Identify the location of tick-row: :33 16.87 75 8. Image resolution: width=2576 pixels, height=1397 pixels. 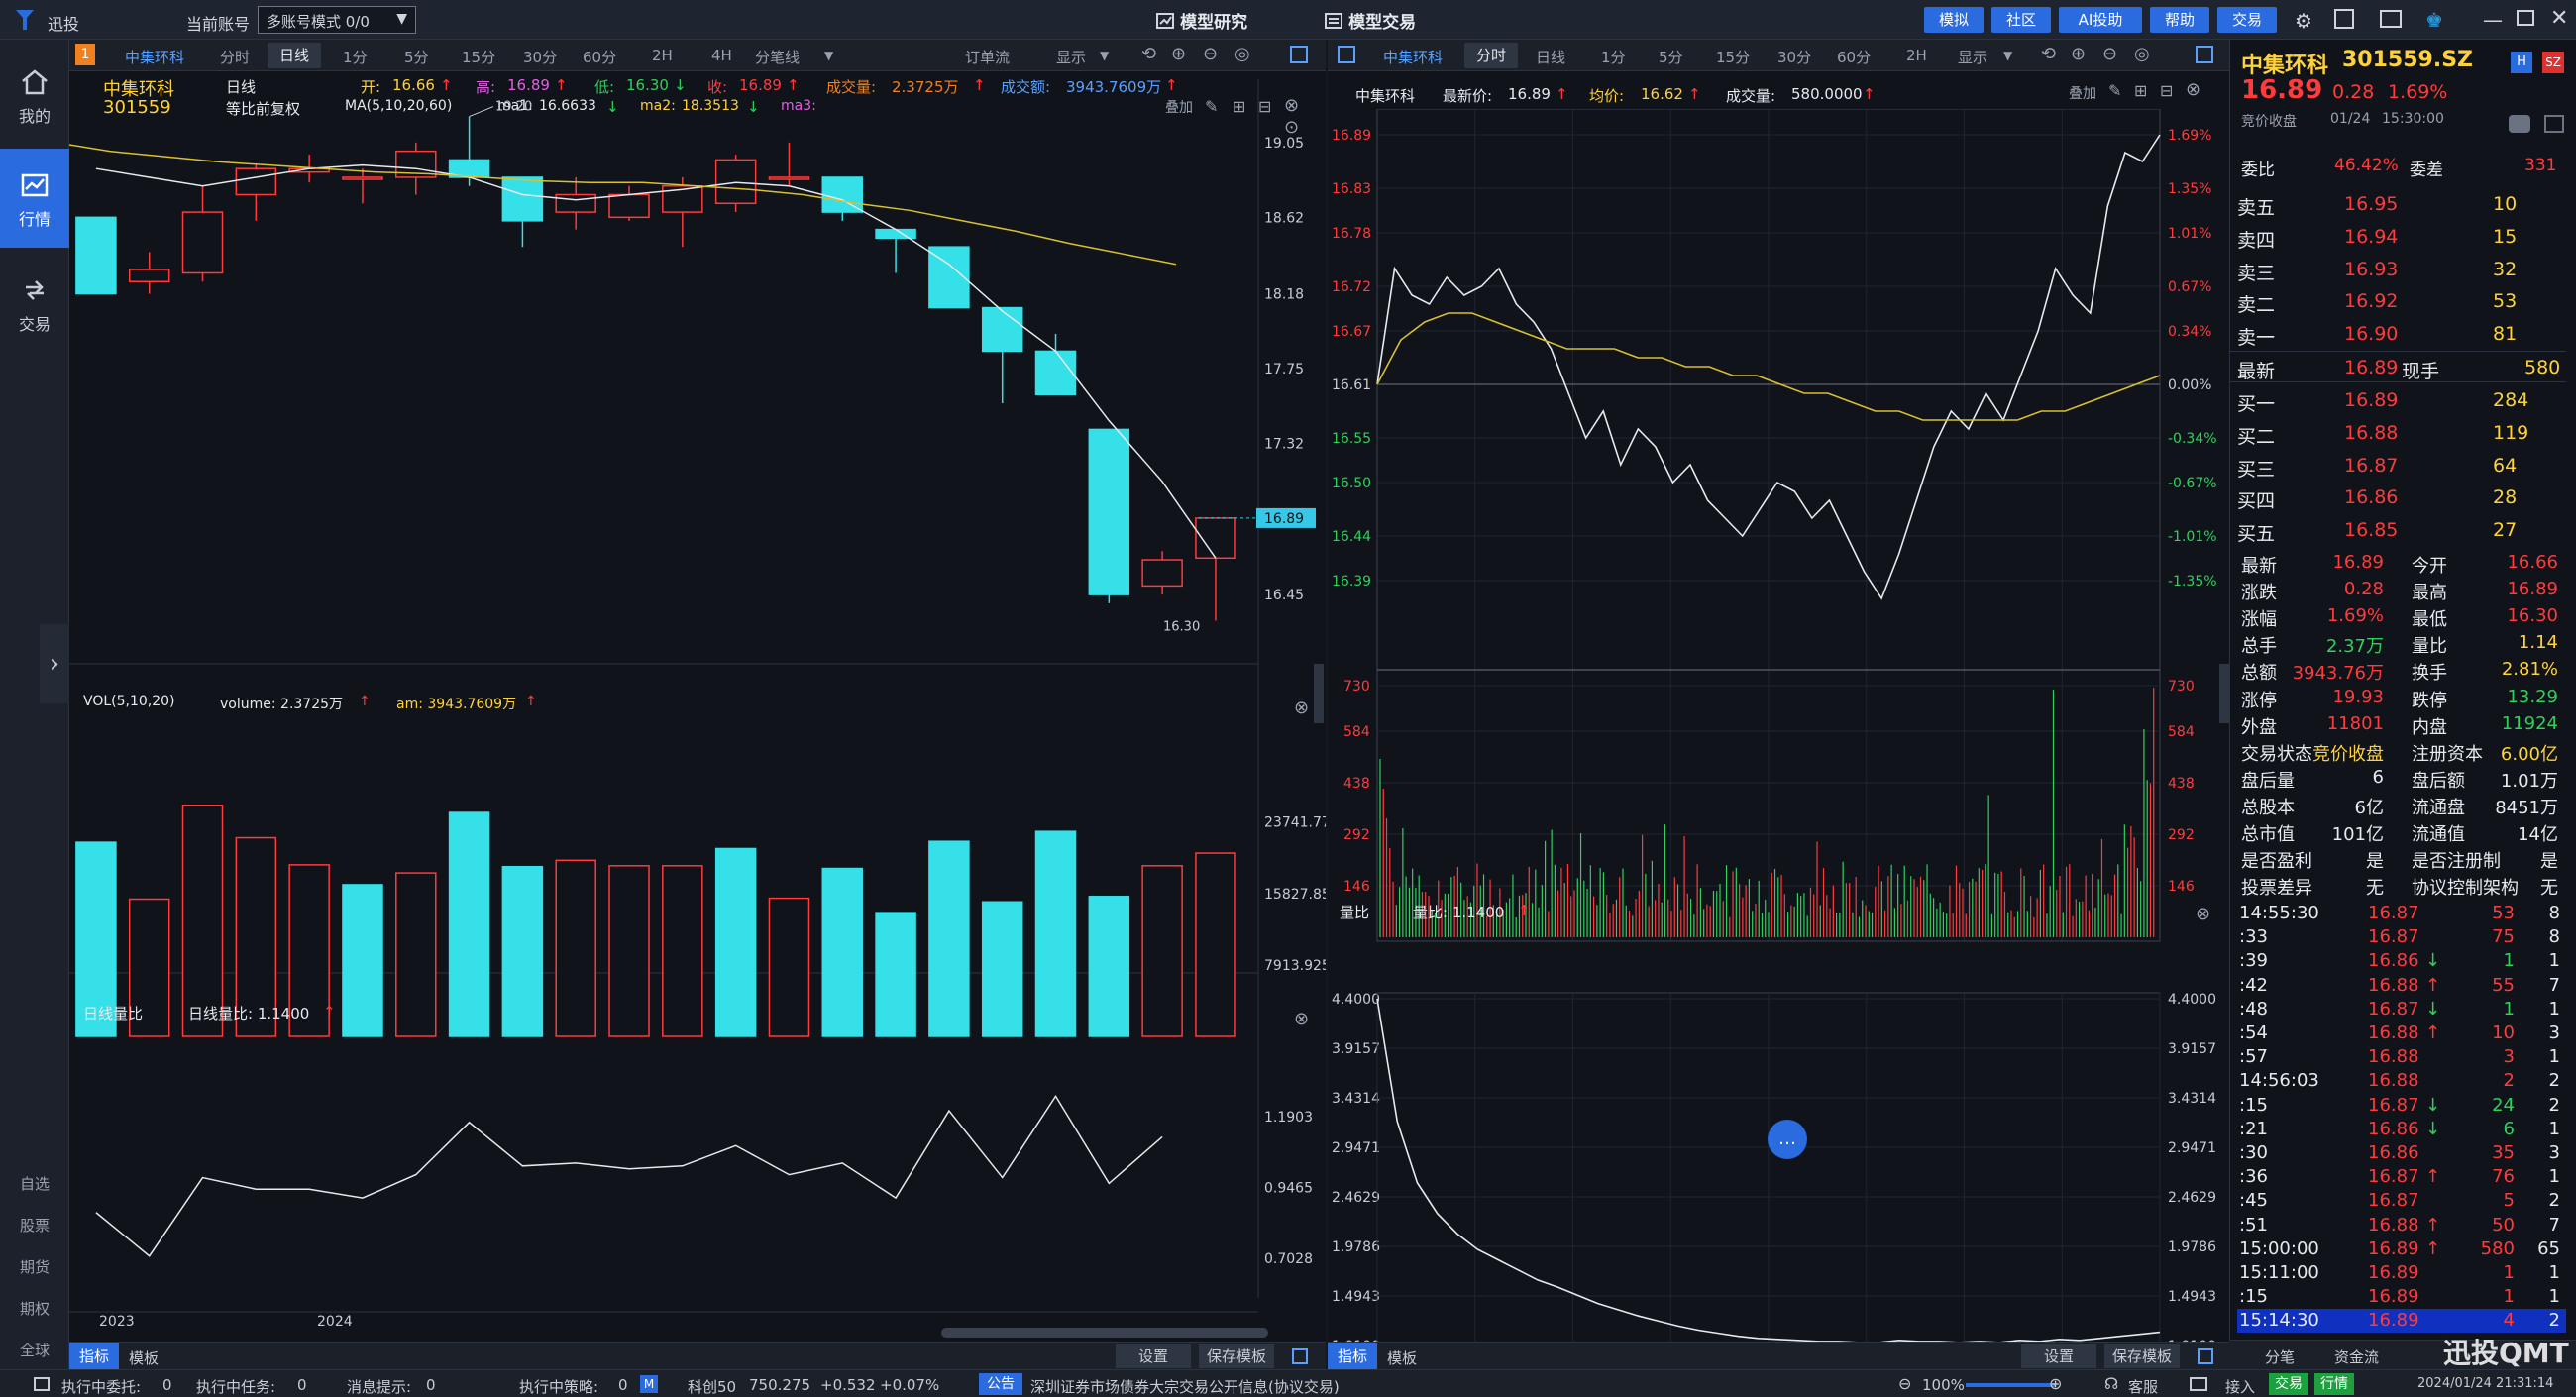
(2401, 937).